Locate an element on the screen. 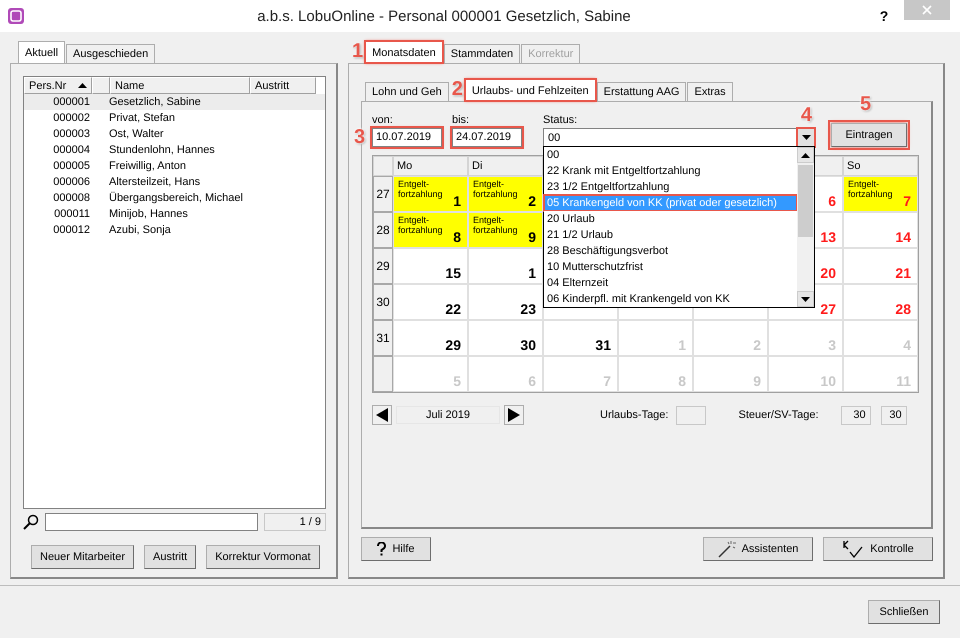 The width and height of the screenshot is (960, 638). column-header: Austritt is located at coordinates (283, 85).